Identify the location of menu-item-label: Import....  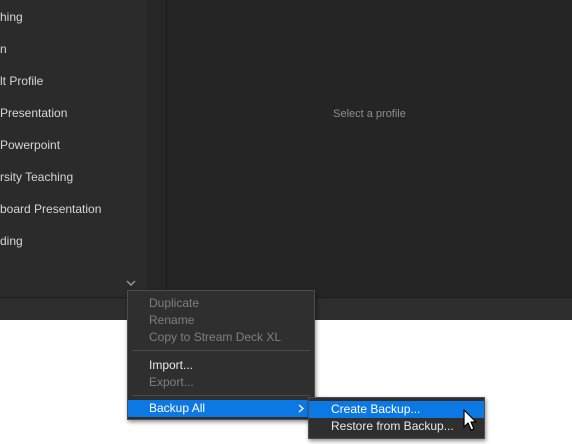
(171, 365).